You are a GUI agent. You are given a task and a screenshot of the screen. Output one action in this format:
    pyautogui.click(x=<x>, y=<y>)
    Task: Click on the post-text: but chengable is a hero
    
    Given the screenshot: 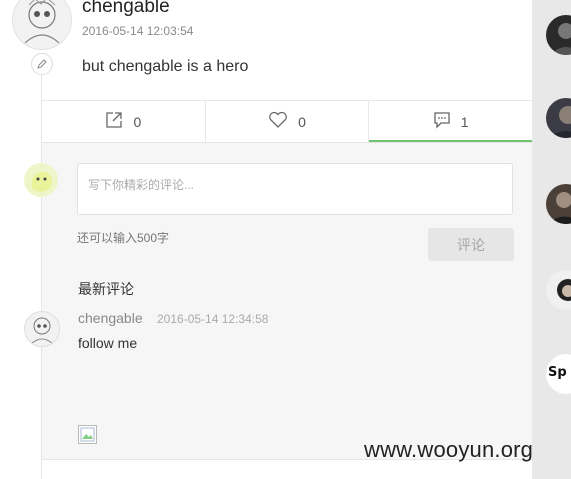 What is the action you would take?
    pyautogui.click(x=165, y=66)
    